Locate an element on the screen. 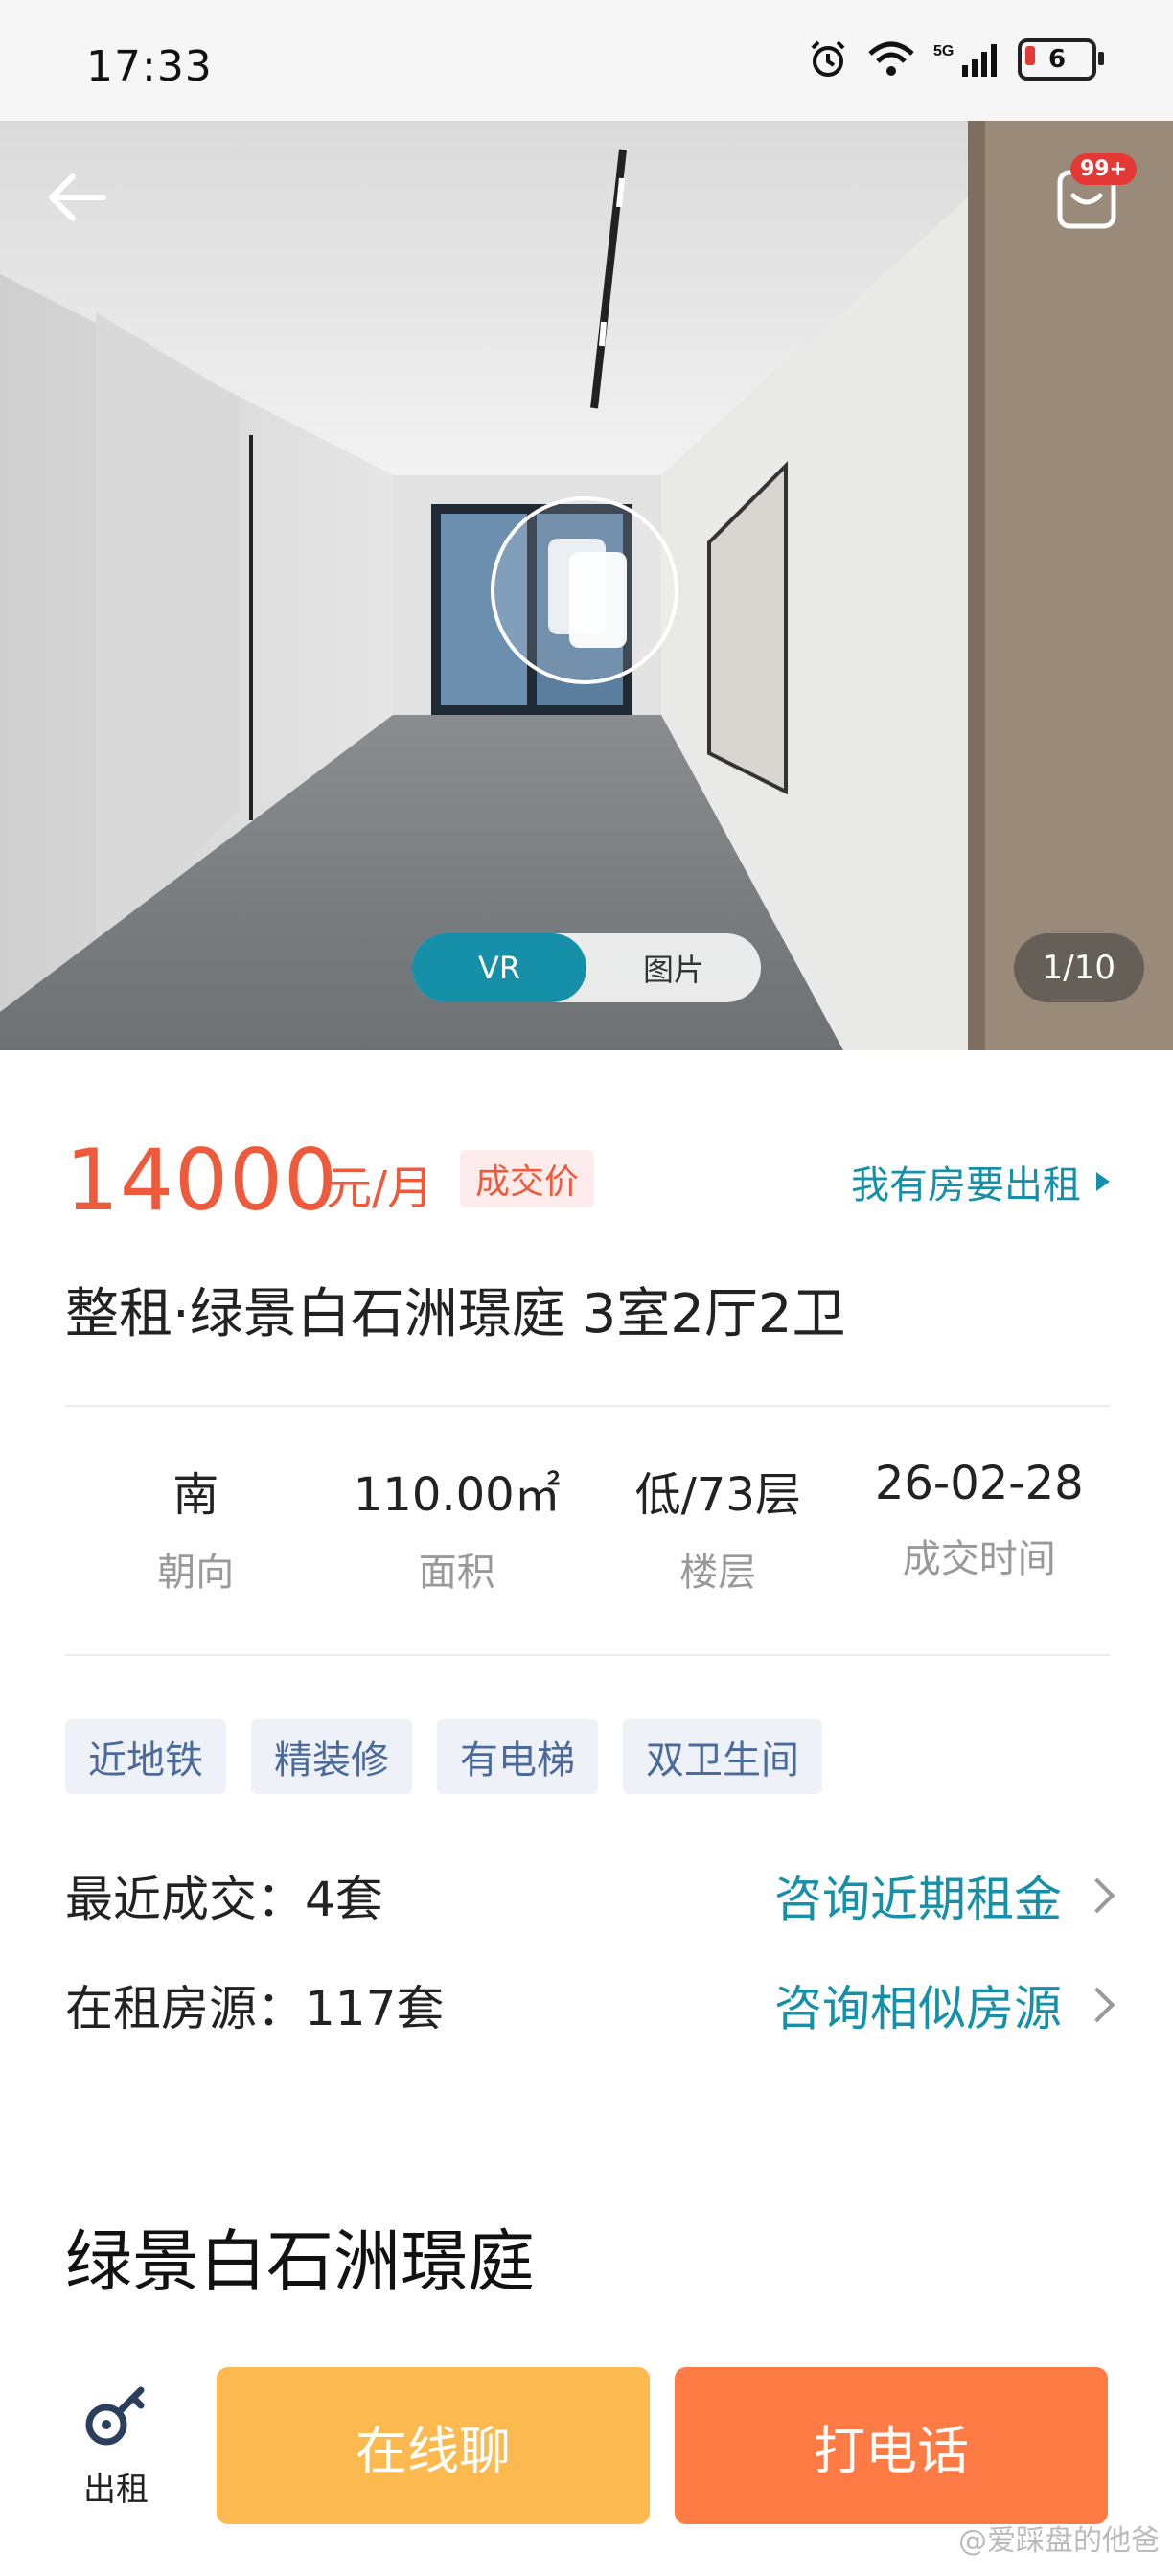 The image size is (1173, 2576). status-time: 17:33 is located at coordinates (149, 66).